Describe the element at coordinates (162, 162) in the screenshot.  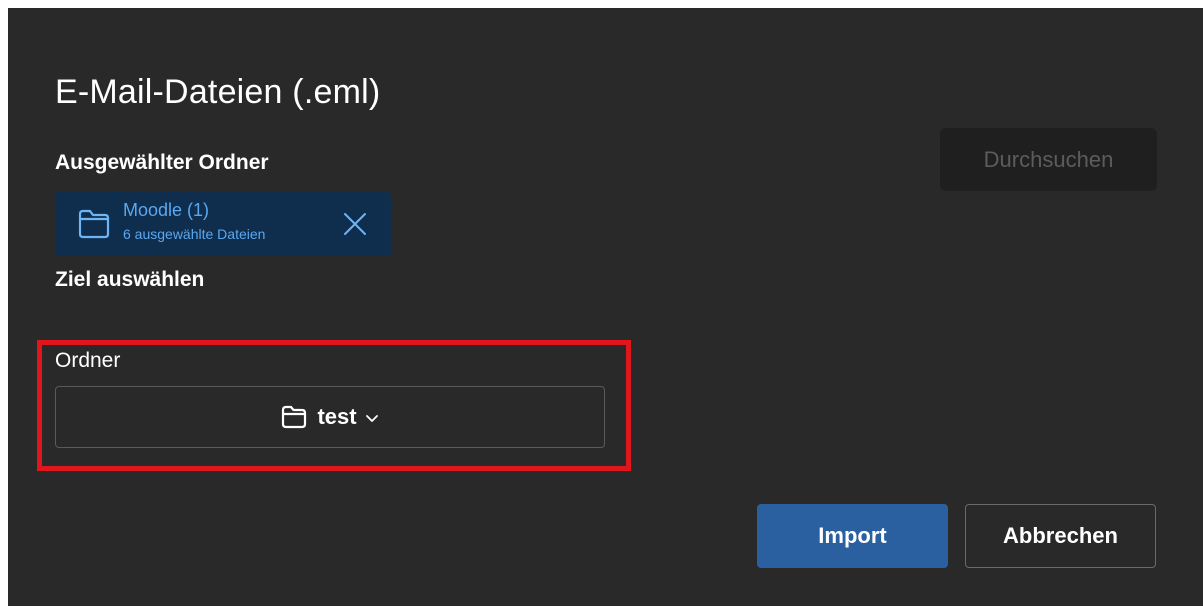
I see `selected-folder-heading: Ausgewählter Ordner` at that location.